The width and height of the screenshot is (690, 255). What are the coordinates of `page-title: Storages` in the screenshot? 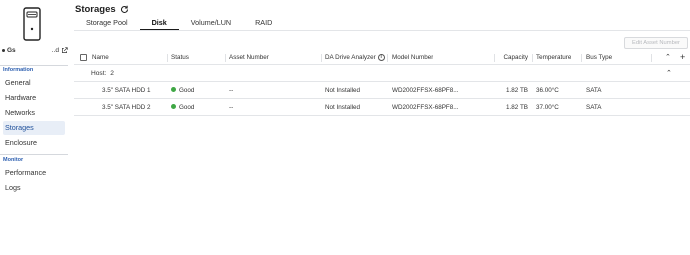 It's located at (95, 9).